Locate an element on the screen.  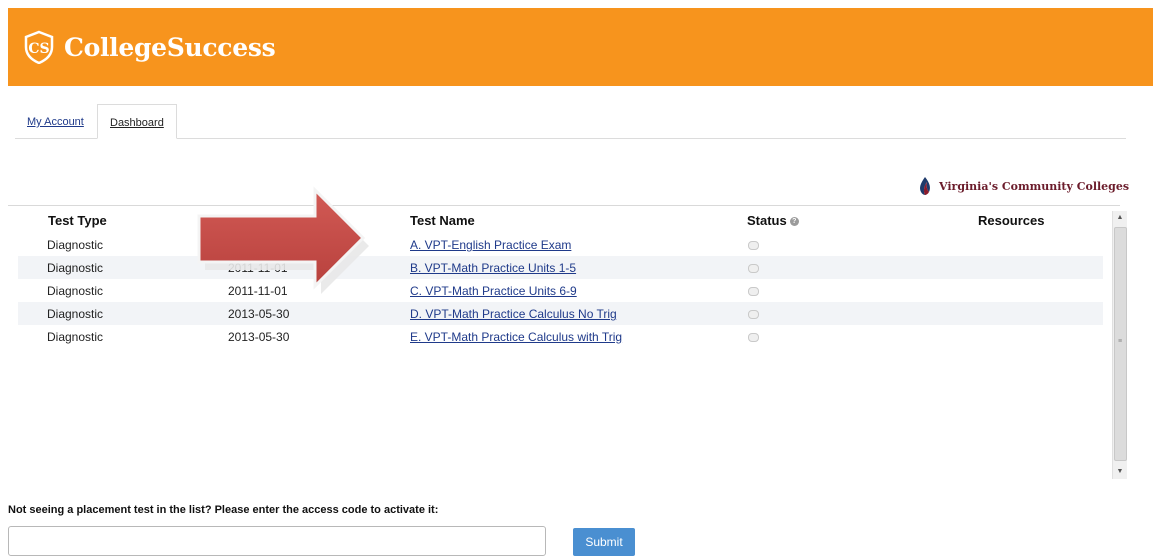
test-name-link: C. VPT-Math Practice Units 6-9 is located at coordinates (493, 291).